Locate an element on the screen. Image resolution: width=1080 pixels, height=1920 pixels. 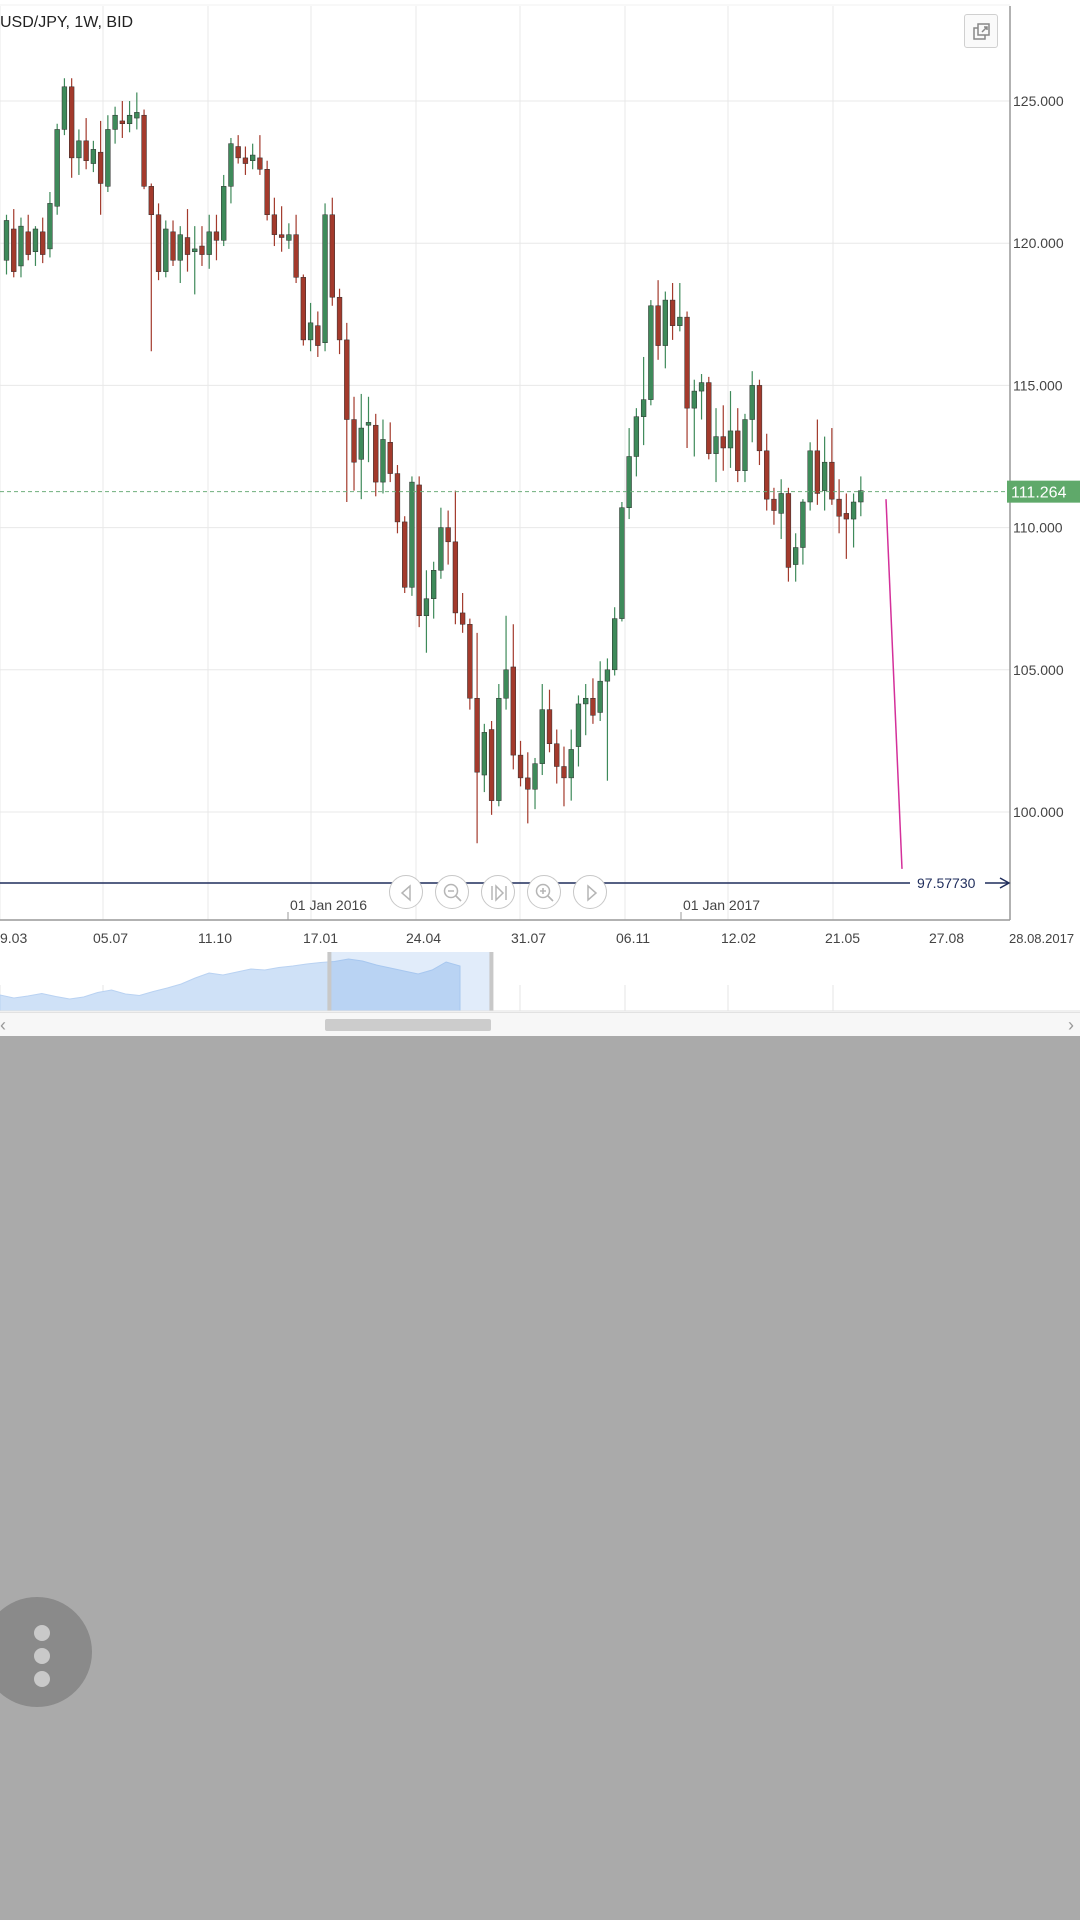
scroll-right-arrow-icon: › is located at coordinates (1071, 1025).